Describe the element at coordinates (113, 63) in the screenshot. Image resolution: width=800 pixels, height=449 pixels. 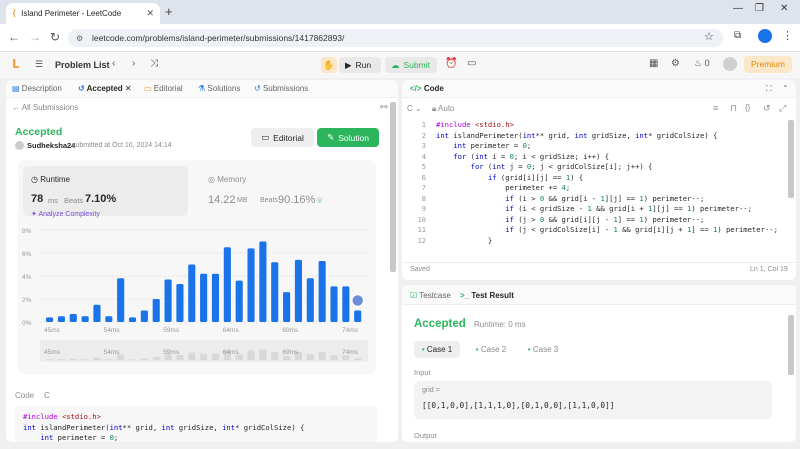
I see `prev-problem-icon: ‹` at that location.